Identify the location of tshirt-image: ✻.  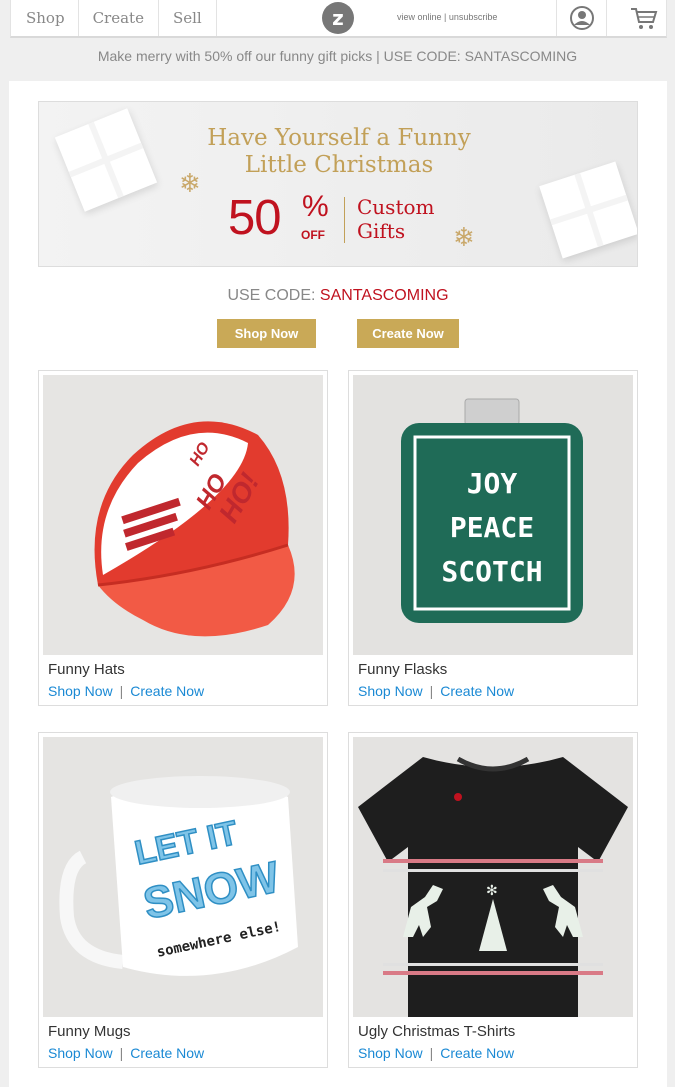
(493, 877).